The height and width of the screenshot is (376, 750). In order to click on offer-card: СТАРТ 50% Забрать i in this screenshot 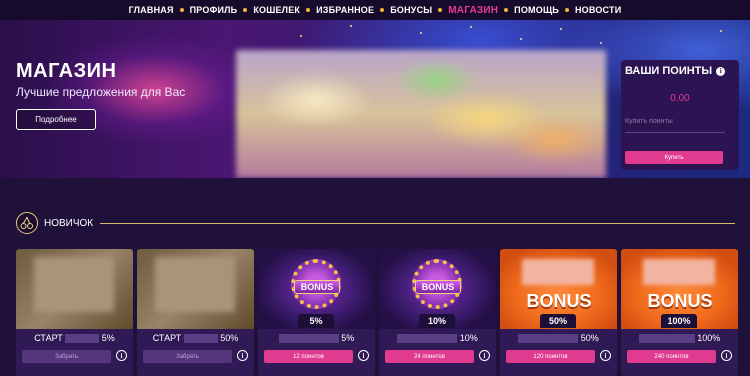, I will do `click(195, 312)`.